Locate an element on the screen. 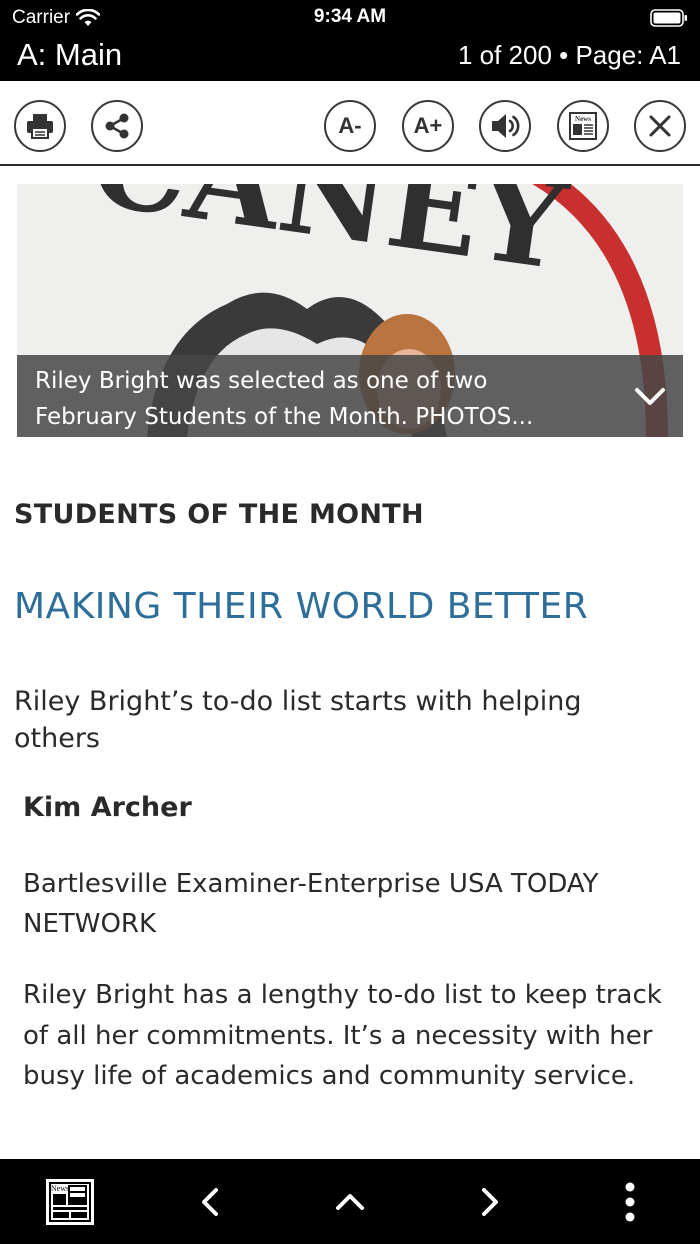  font-increase-button: A+ is located at coordinates (428, 126).